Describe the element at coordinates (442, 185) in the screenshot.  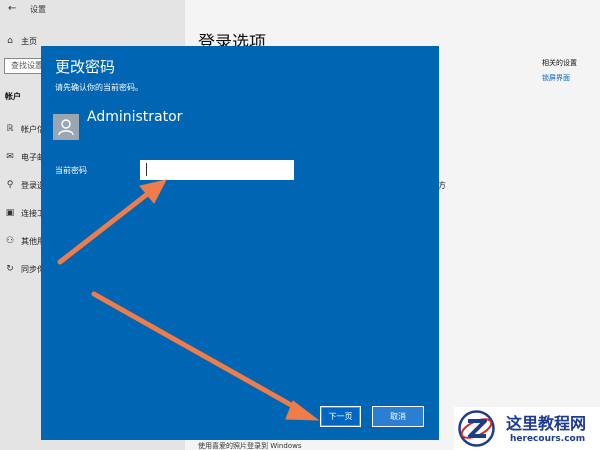
I see `background-text: 方` at that location.